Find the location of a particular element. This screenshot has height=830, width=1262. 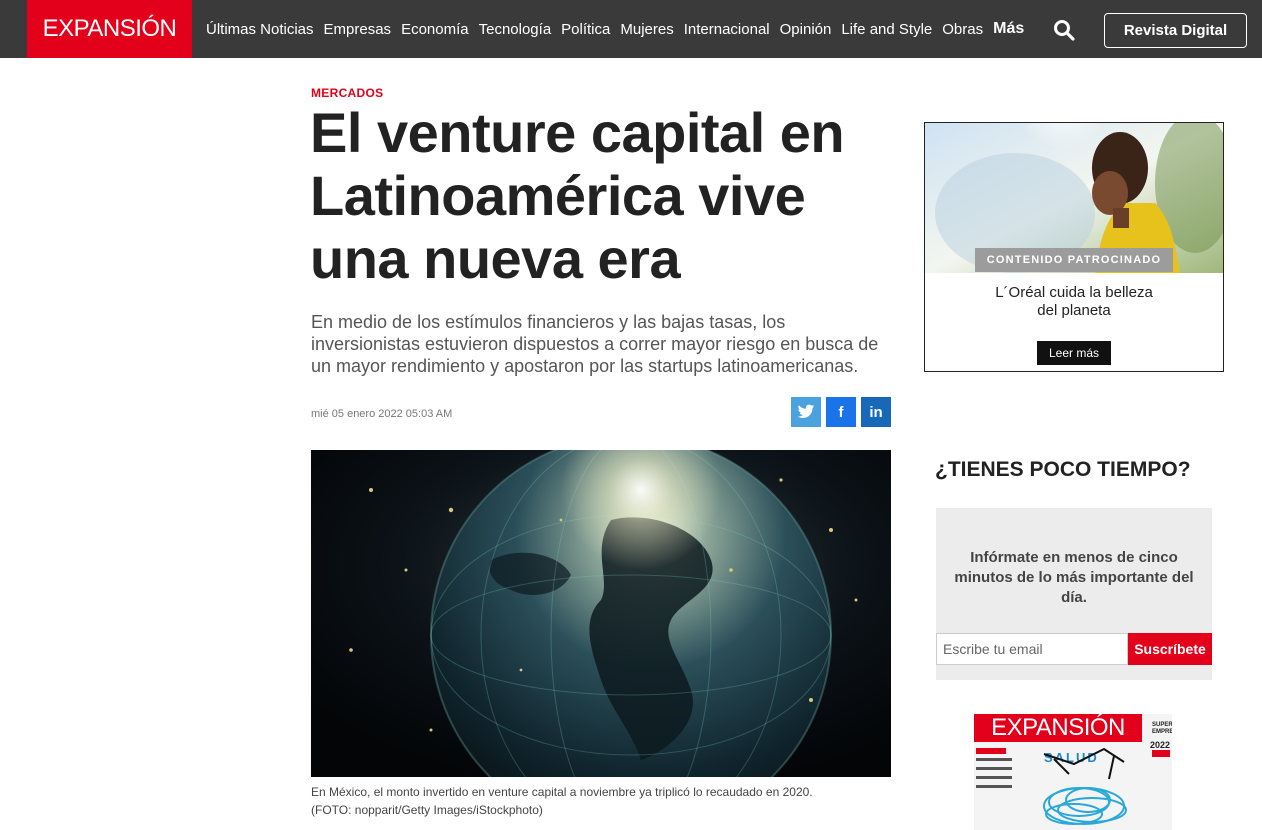

magazine-illustration is located at coordinates (1085, 786).